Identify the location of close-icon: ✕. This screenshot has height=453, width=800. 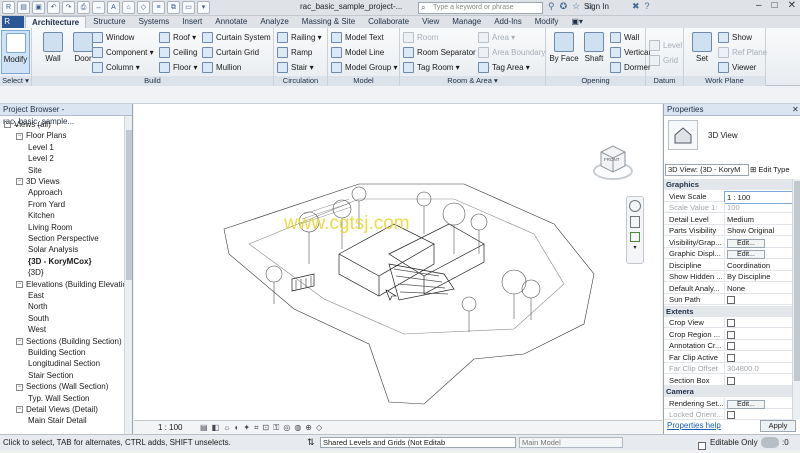
(795, 110).